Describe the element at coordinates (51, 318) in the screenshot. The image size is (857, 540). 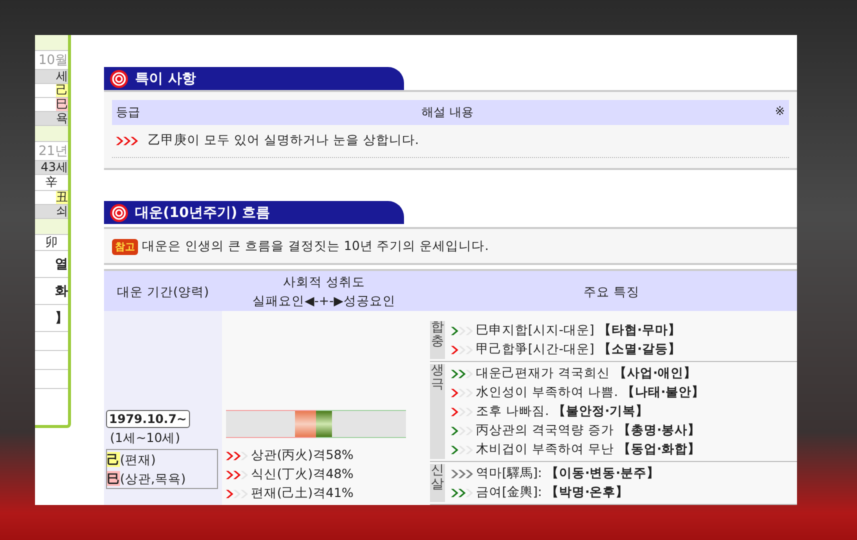
I see `sidebar-cell: 】` at that location.